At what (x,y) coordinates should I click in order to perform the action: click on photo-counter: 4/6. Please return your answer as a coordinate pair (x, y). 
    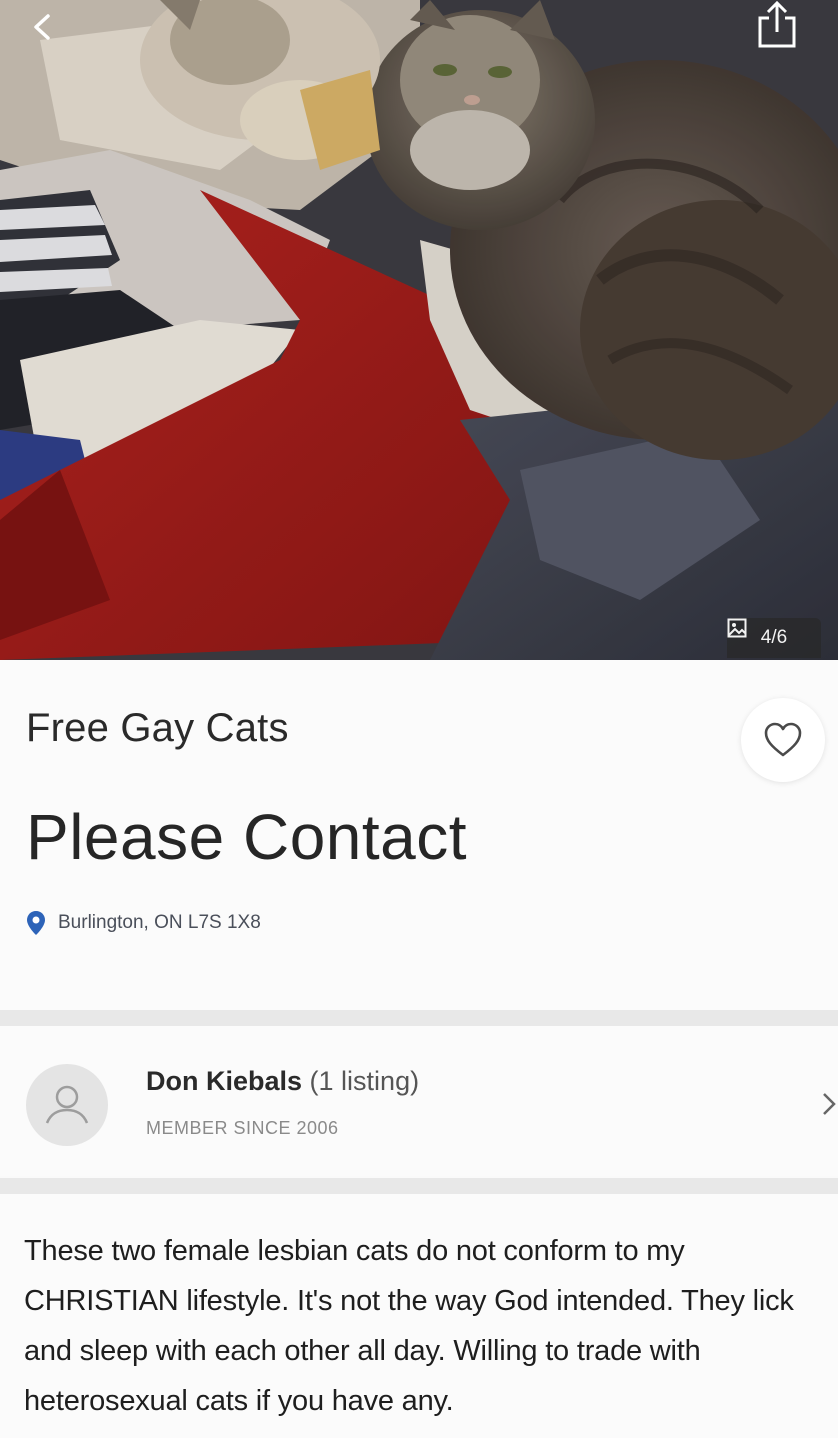
    Looking at the image, I should click on (774, 638).